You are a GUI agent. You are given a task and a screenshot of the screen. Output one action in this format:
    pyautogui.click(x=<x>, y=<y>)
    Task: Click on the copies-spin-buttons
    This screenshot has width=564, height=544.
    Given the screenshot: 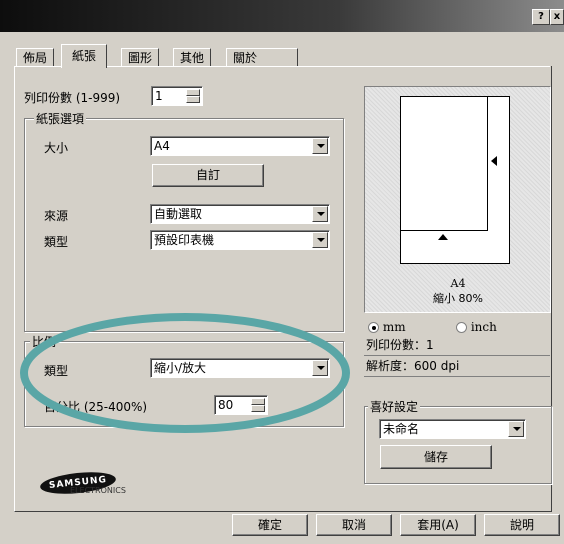 What is the action you would take?
    pyautogui.click(x=193, y=96)
    